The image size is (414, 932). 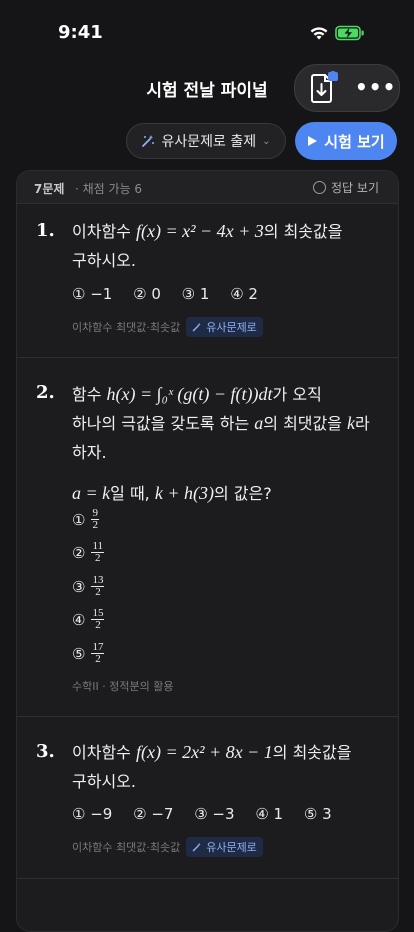 What do you see at coordinates (305, 423) in the screenshot?
I see `question-text-part: 의 최댓값을` at bounding box center [305, 423].